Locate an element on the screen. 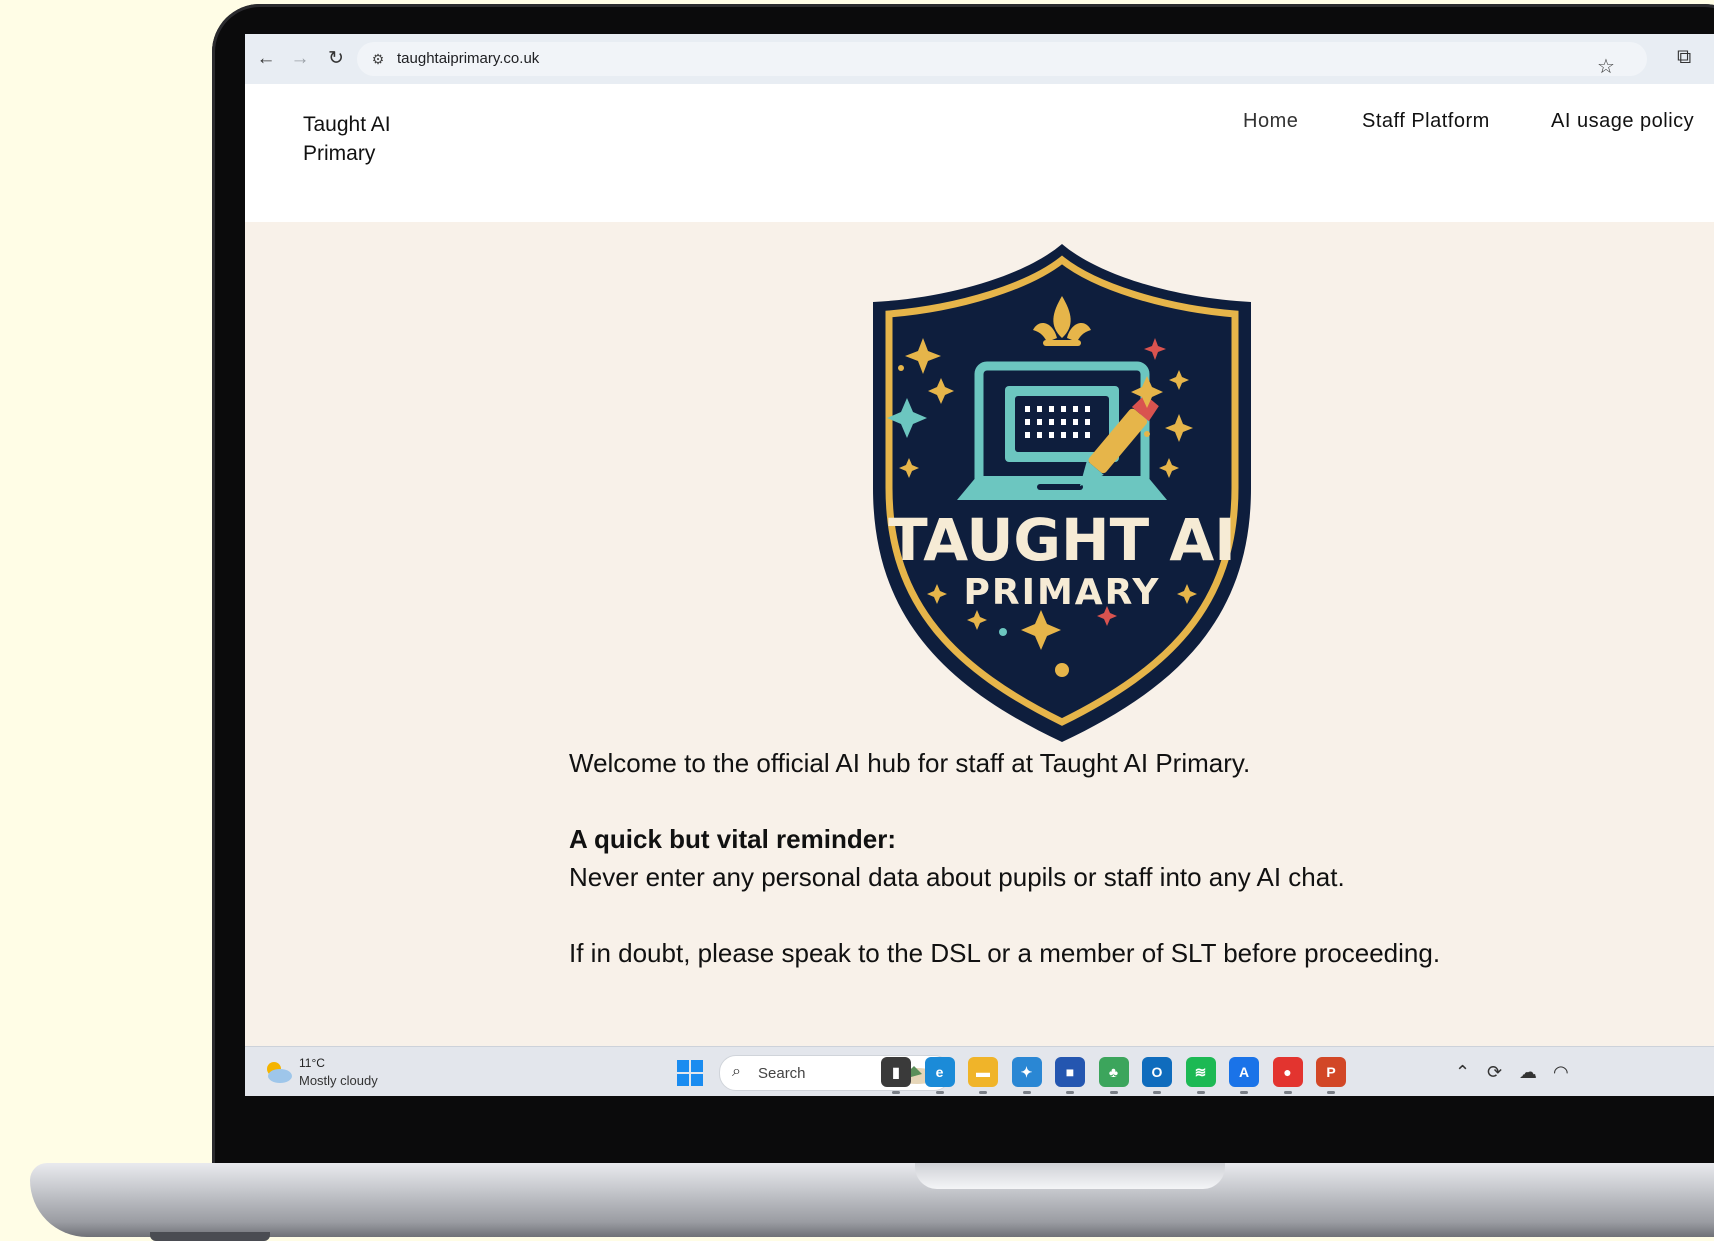 The height and width of the screenshot is (1241, 1714). photos-app-running-indicator is located at coordinates (1113, 1092).